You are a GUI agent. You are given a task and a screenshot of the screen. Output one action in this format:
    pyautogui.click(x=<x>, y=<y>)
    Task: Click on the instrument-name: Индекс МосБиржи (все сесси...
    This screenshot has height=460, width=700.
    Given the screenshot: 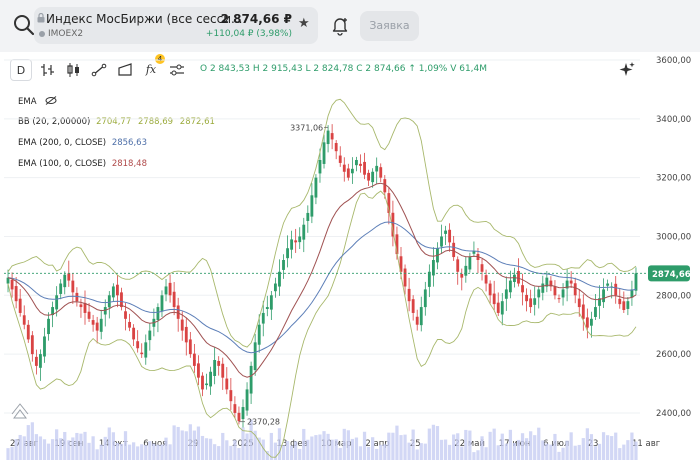 What is the action you would take?
    pyautogui.click(x=144, y=19)
    